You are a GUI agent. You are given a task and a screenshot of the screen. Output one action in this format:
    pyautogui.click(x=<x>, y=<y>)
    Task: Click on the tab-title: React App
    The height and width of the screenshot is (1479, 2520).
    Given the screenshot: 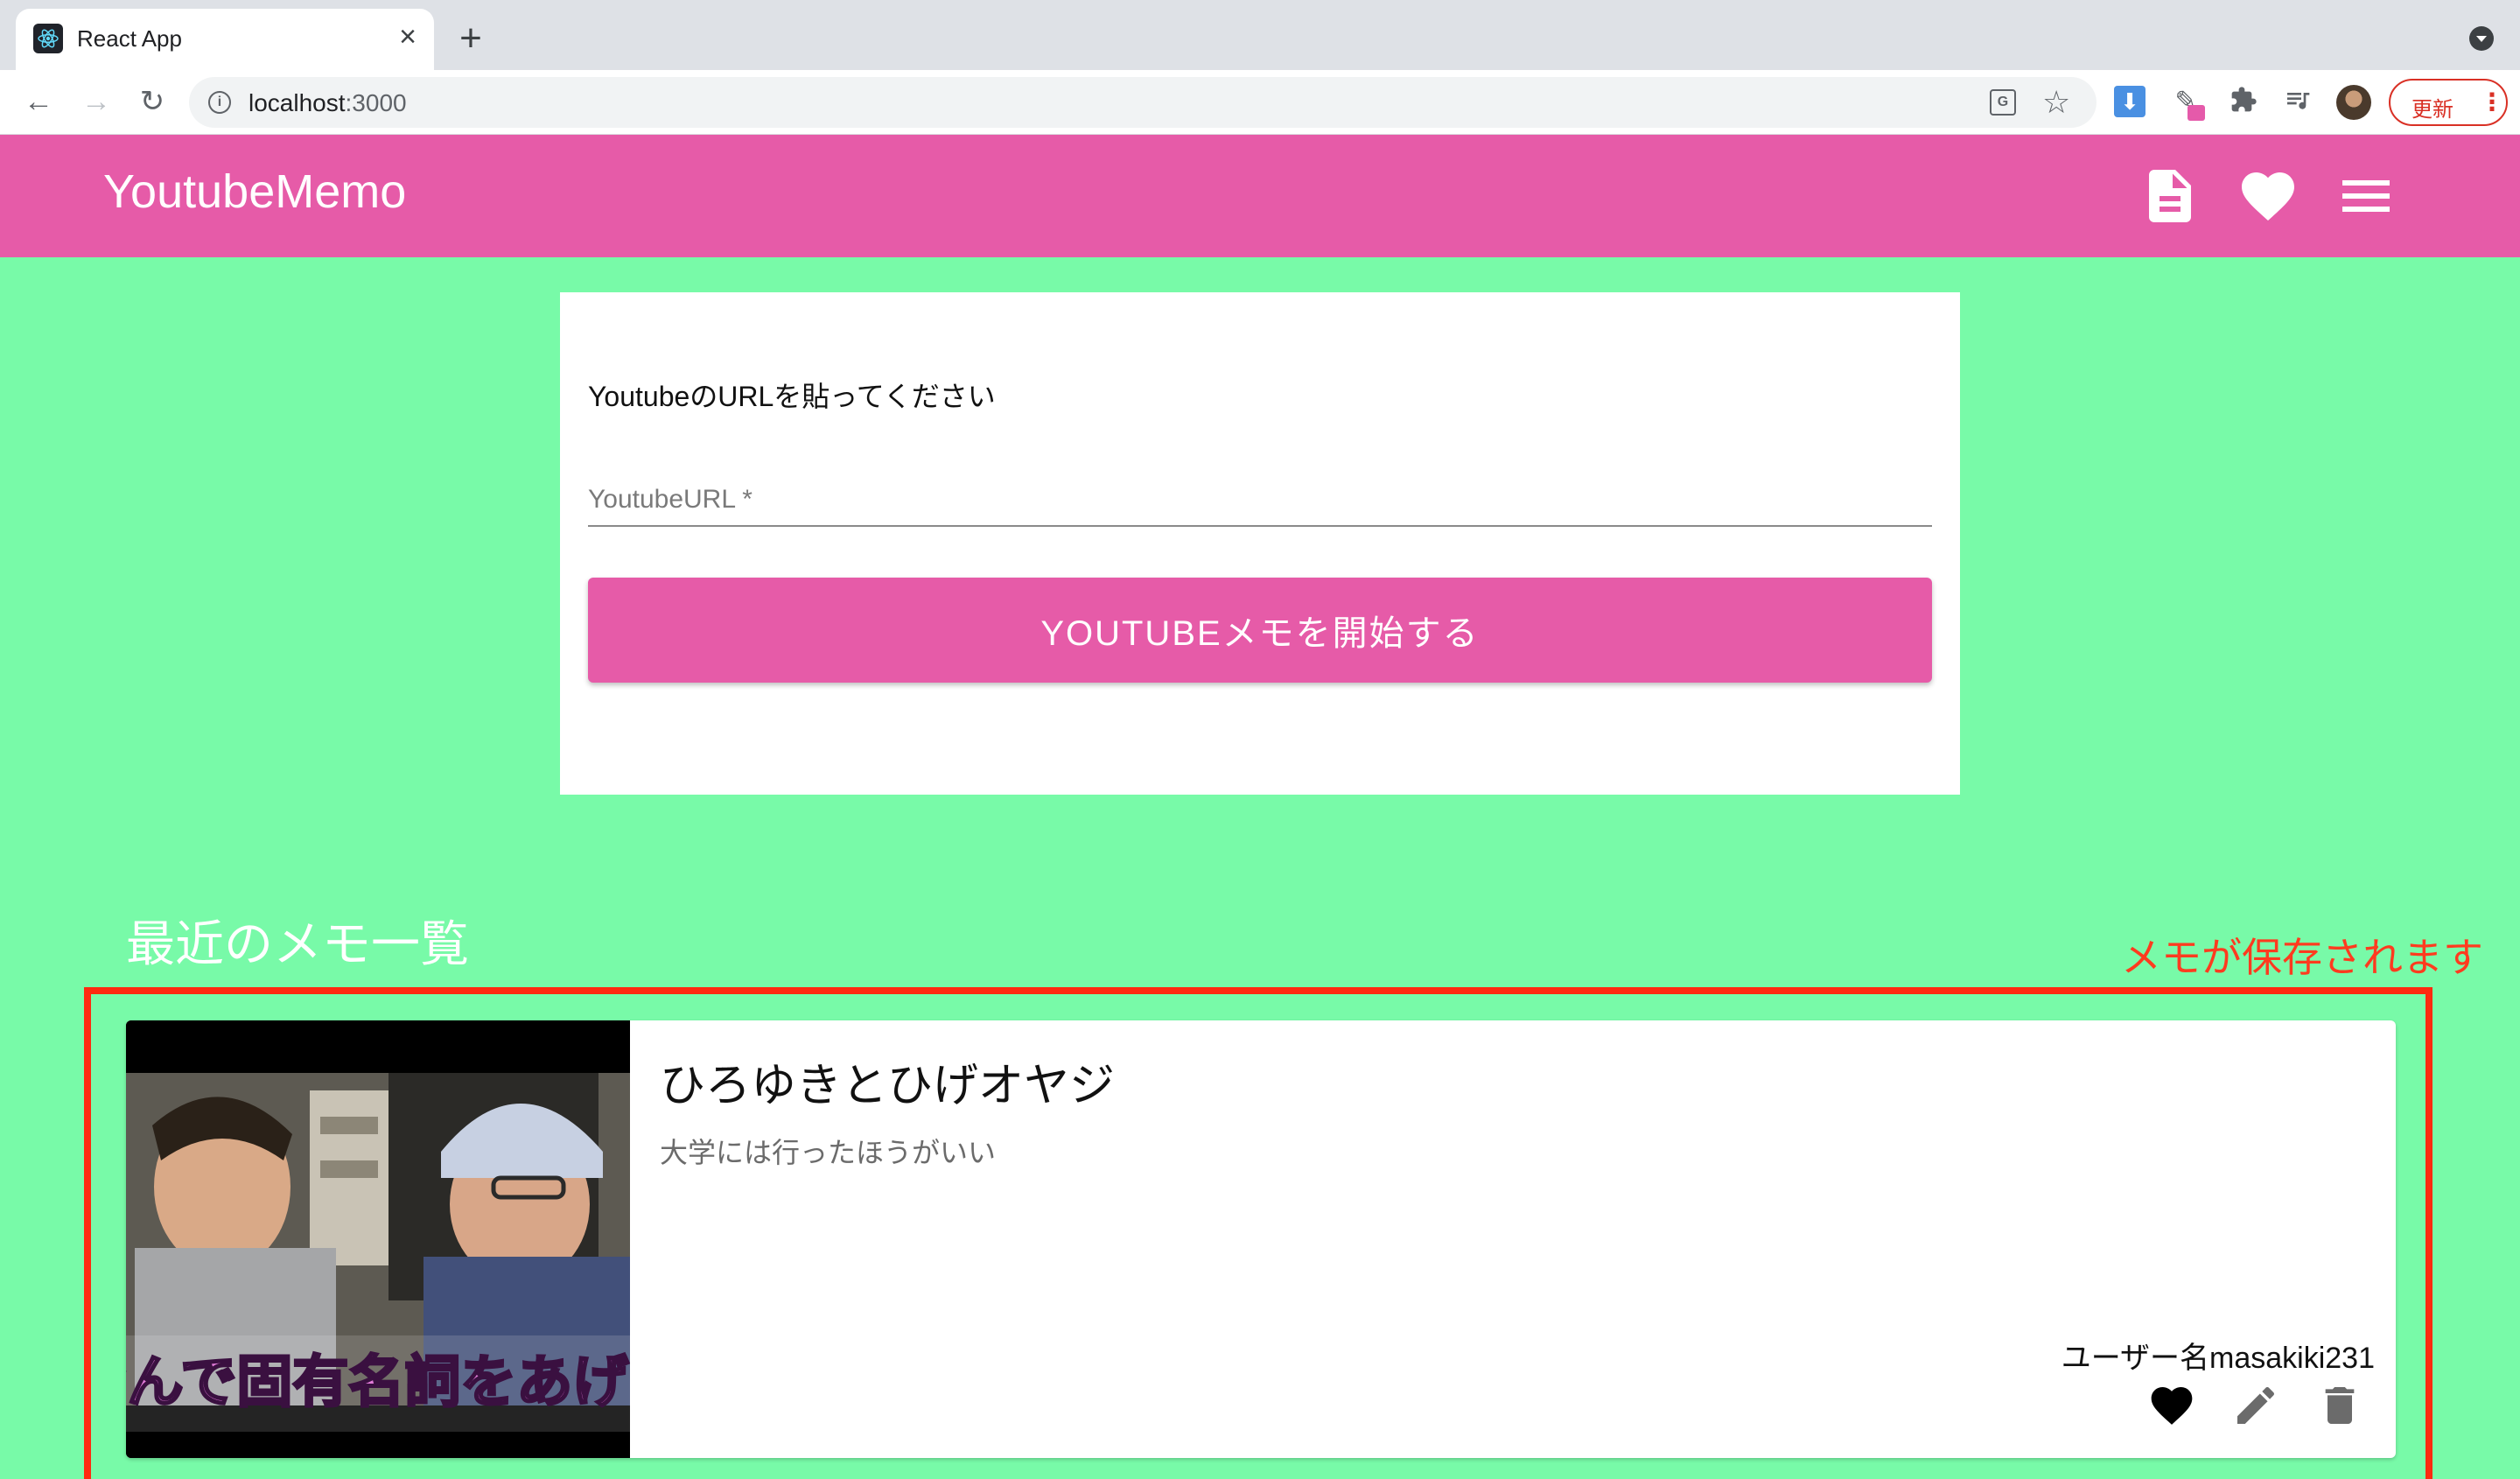 What is the action you would take?
    pyautogui.click(x=129, y=38)
    